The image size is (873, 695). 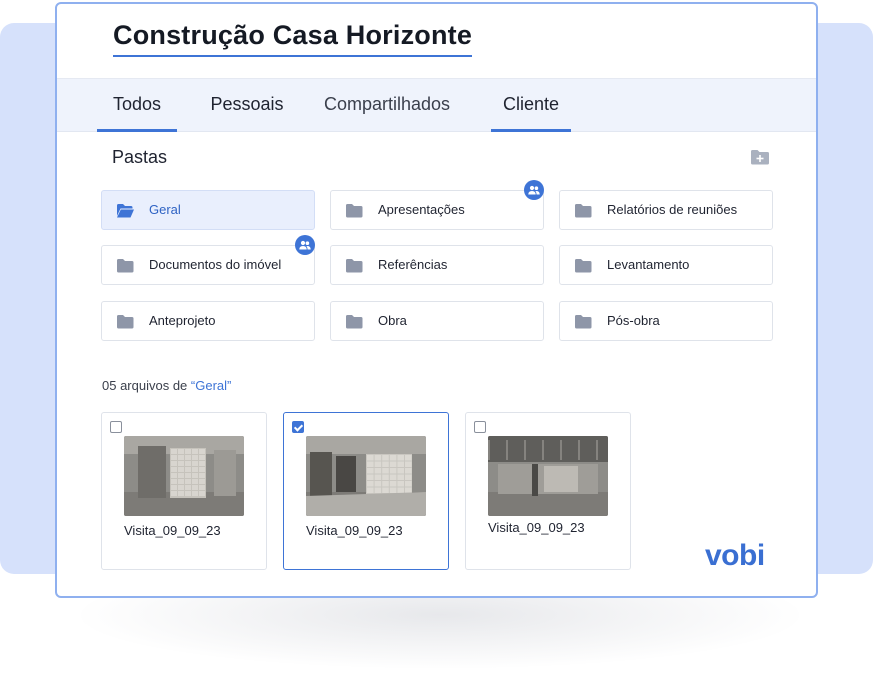 I want to click on tab-compartilhados: Compartilhados, so click(x=387, y=105).